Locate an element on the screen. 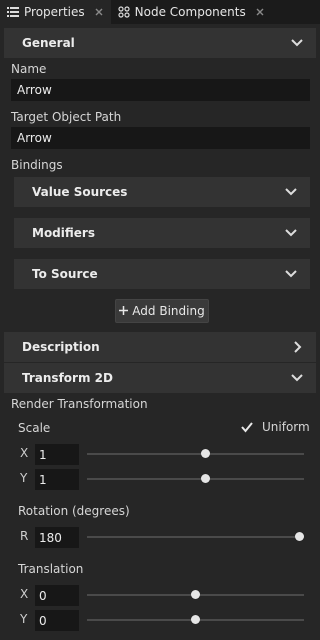  tab-node-components: Node Components is located at coordinates (191, 12).